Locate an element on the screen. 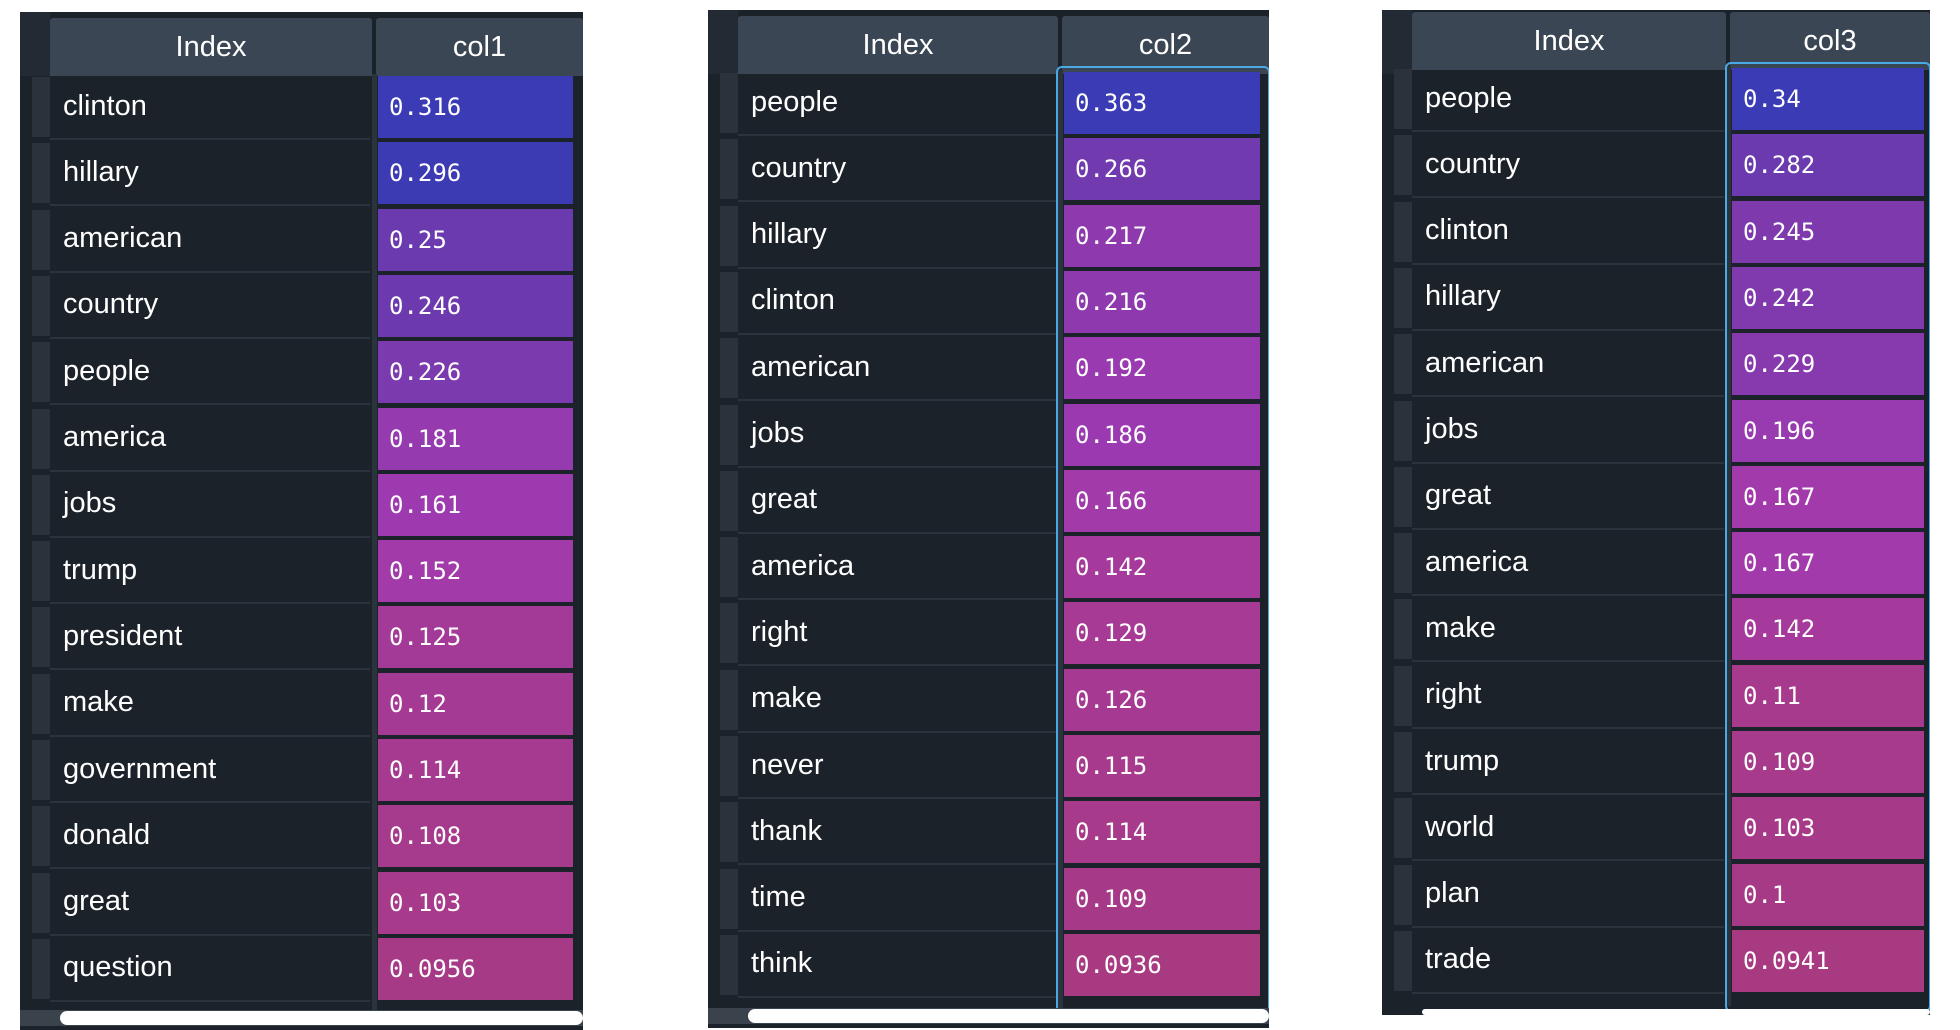 Image resolution: width=1960 pixels, height=1030 pixels. table-row: american 0.229 is located at coordinates (1656, 364).